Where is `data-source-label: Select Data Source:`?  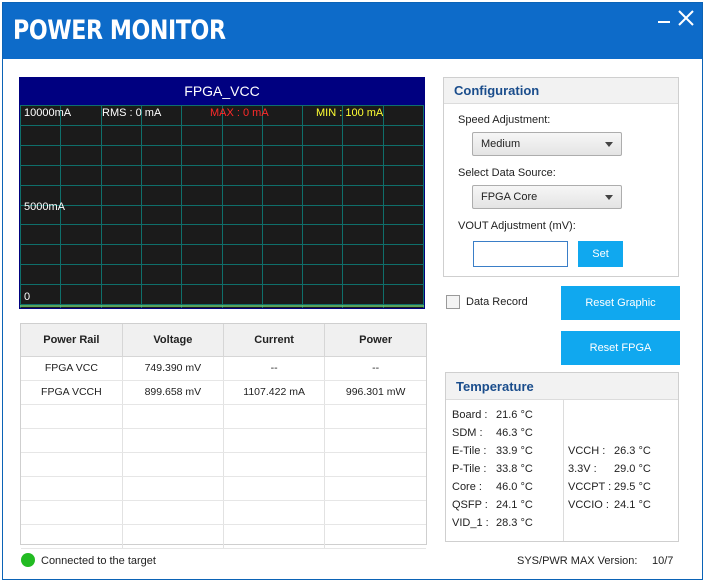 data-source-label: Select Data Source: is located at coordinates (507, 173).